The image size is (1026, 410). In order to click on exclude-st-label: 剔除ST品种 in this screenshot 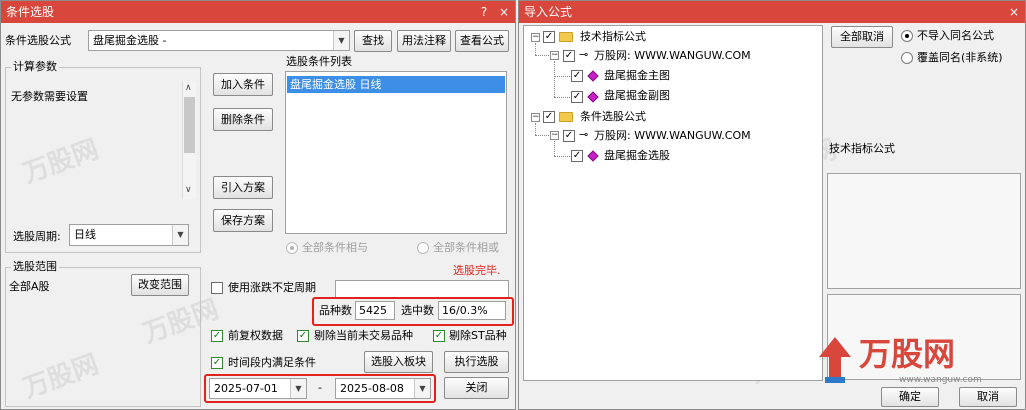, I will do `click(478, 335)`.